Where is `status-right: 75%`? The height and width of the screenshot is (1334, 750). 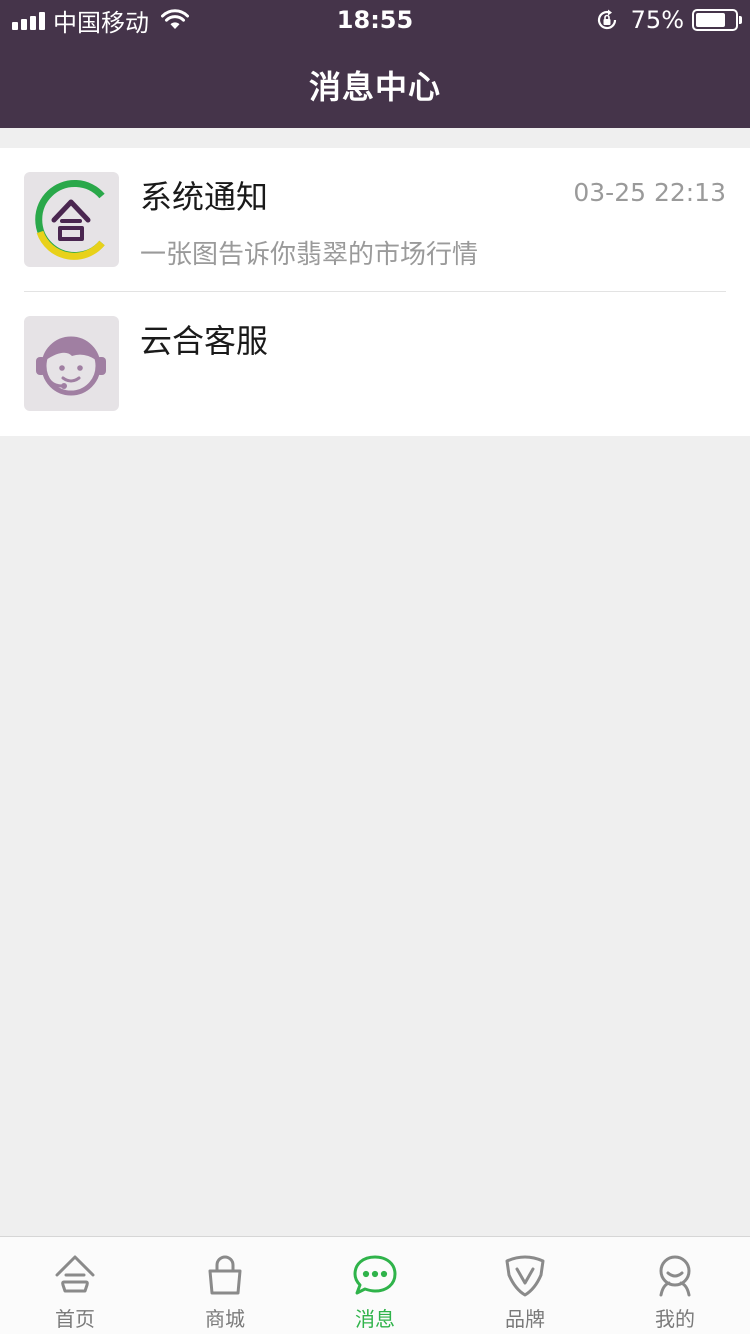 status-right: 75% is located at coordinates (668, 20).